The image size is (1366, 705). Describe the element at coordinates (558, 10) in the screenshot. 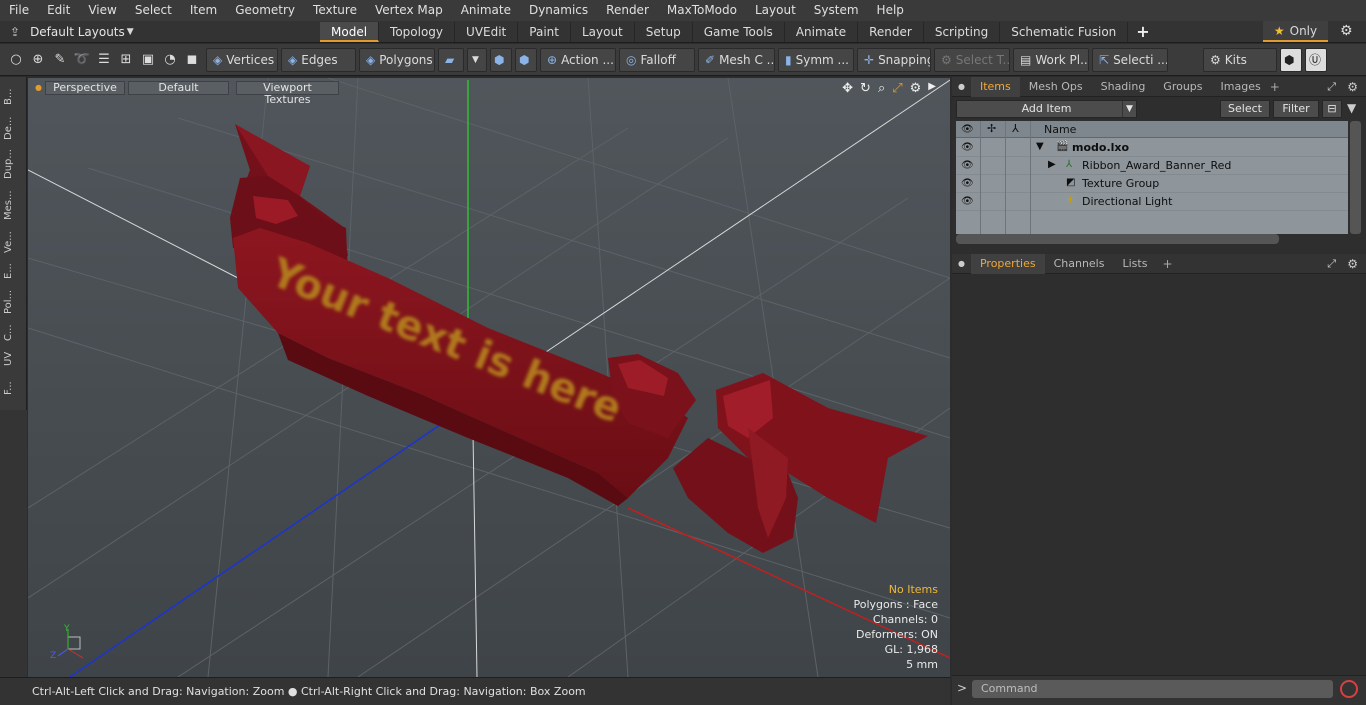

I see `menu-dynamics: Dynamics` at that location.